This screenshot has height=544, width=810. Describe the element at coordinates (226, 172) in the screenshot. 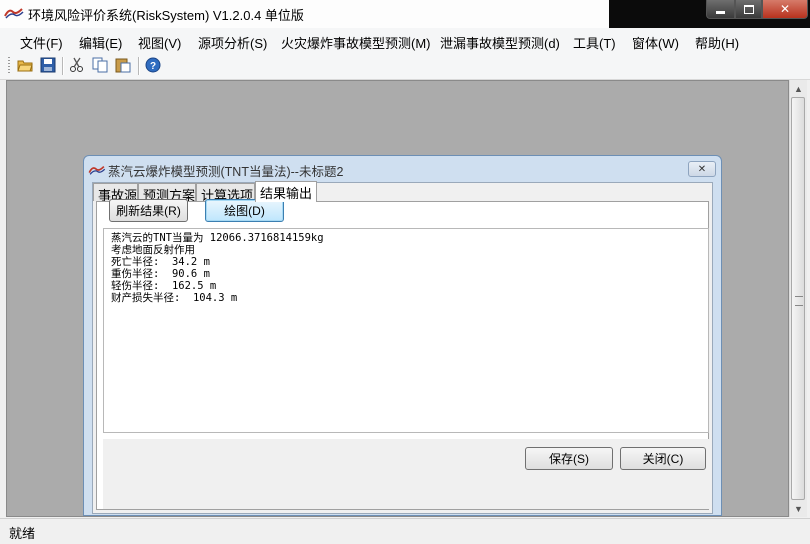

I see `child-window-title: 蒸汽云爆炸模型预测(TNT当量法)--未标题2` at that location.